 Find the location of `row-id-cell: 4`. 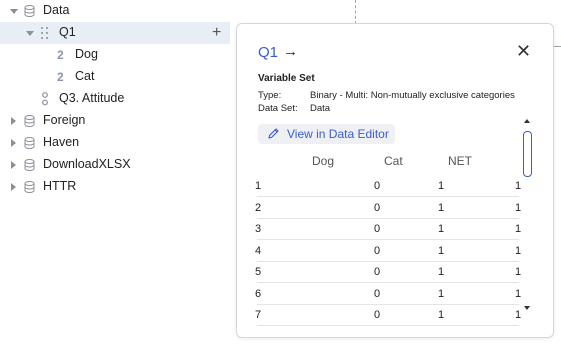

row-id-cell: 4 is located at coordinates (258, 250).